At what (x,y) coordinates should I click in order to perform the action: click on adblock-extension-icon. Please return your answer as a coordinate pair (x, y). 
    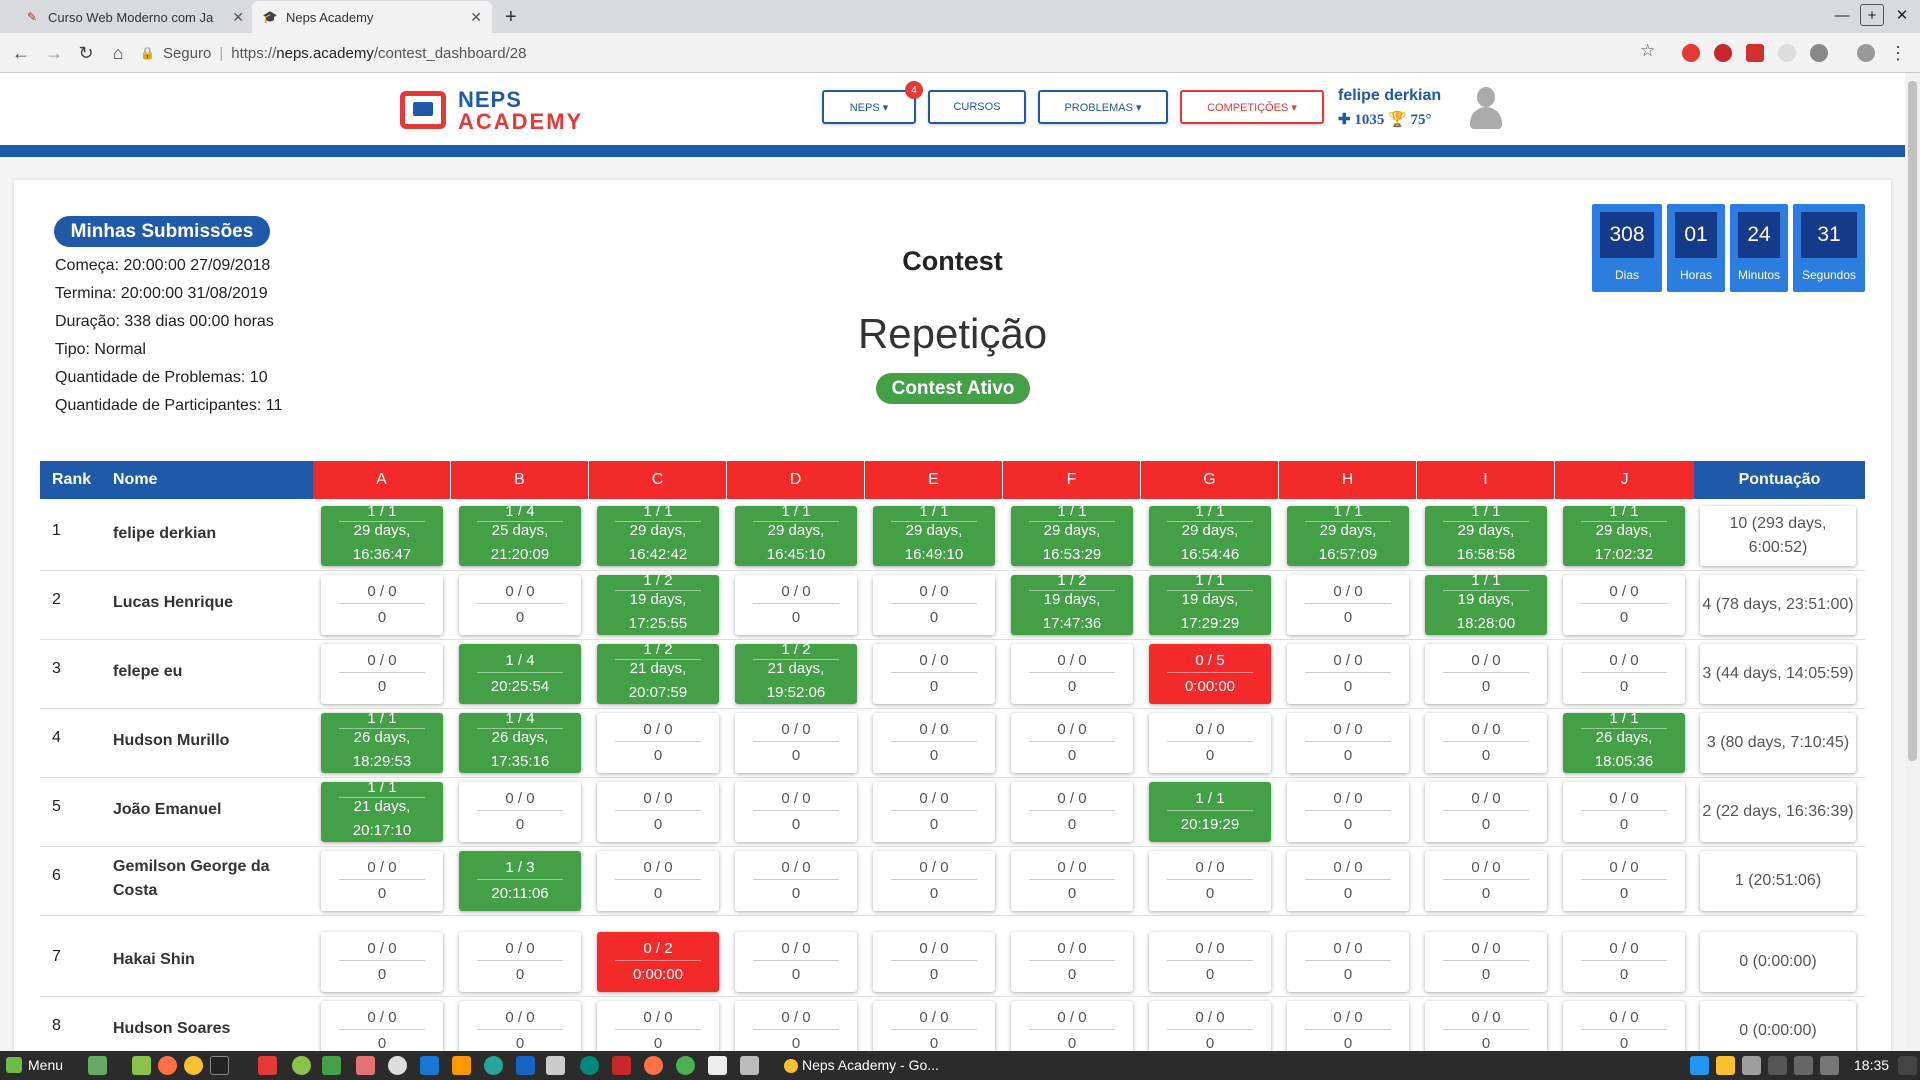
    Looking at the image, I should click on (1723, 53).